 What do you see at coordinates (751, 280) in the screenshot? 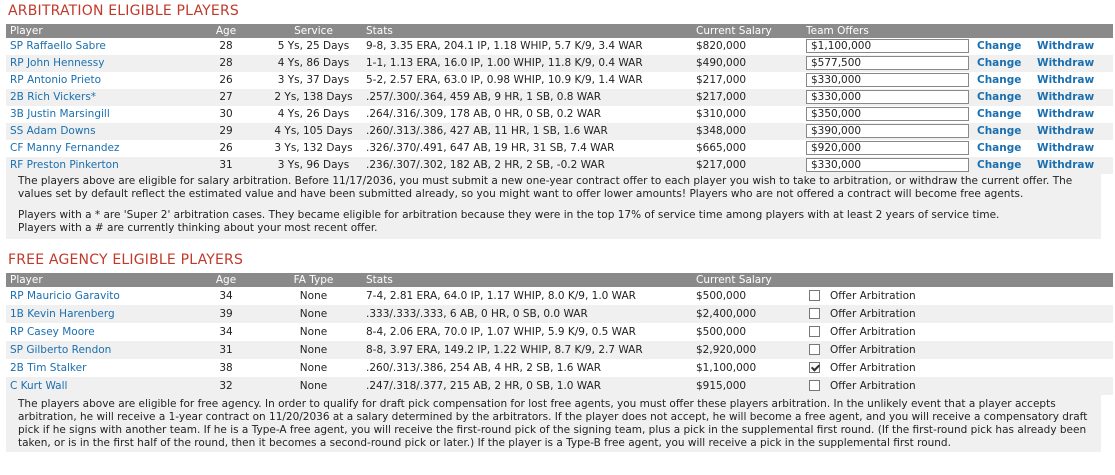
I see `fa-header-salary: Current Salary` at bounding box center [751, 280].